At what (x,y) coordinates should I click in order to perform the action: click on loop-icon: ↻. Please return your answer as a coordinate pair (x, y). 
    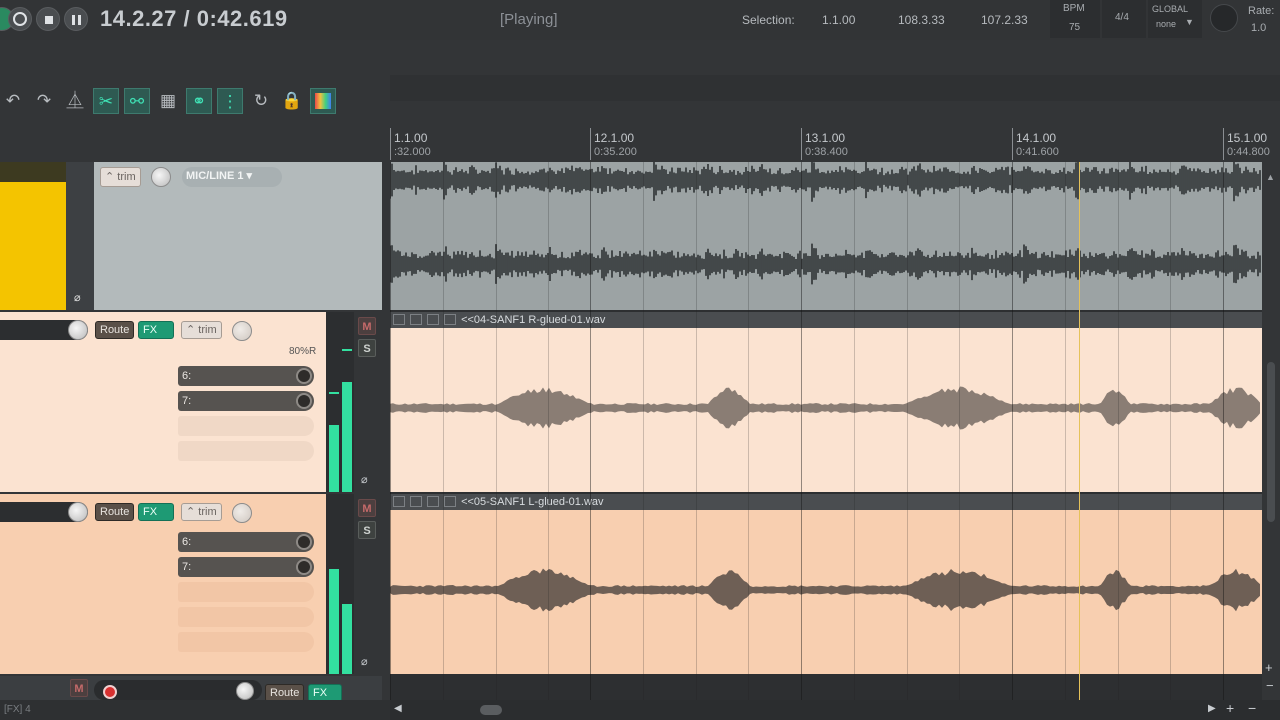
    Looking at the image, I should click on (261, 100).